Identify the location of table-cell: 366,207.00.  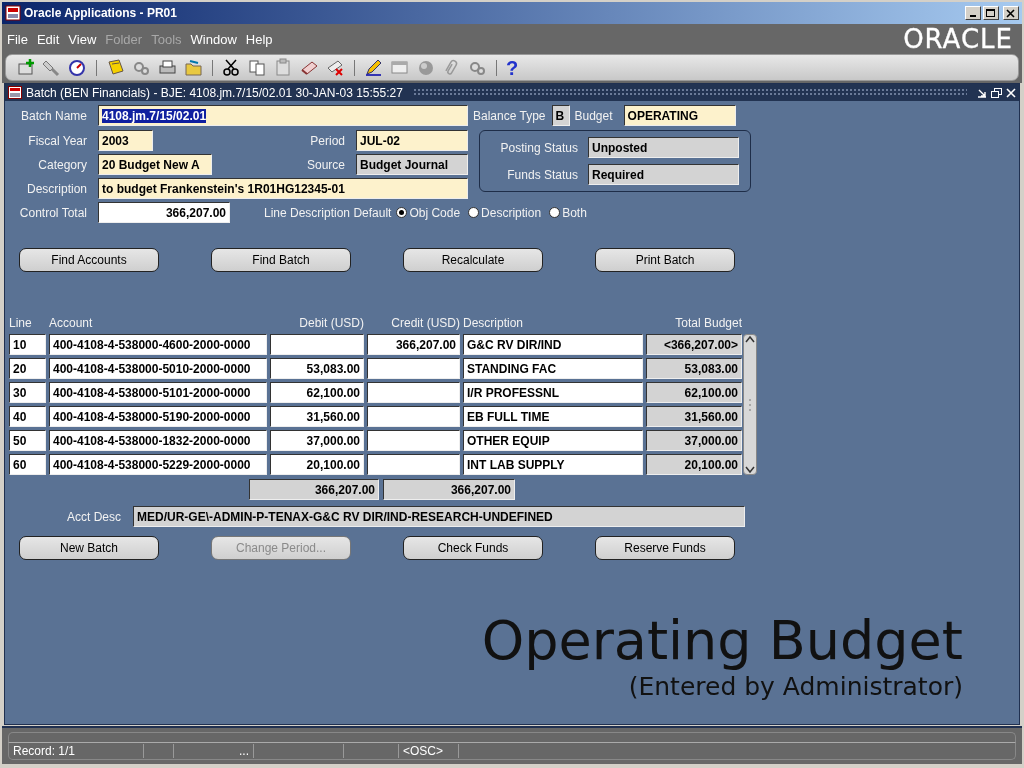
(413, 344).